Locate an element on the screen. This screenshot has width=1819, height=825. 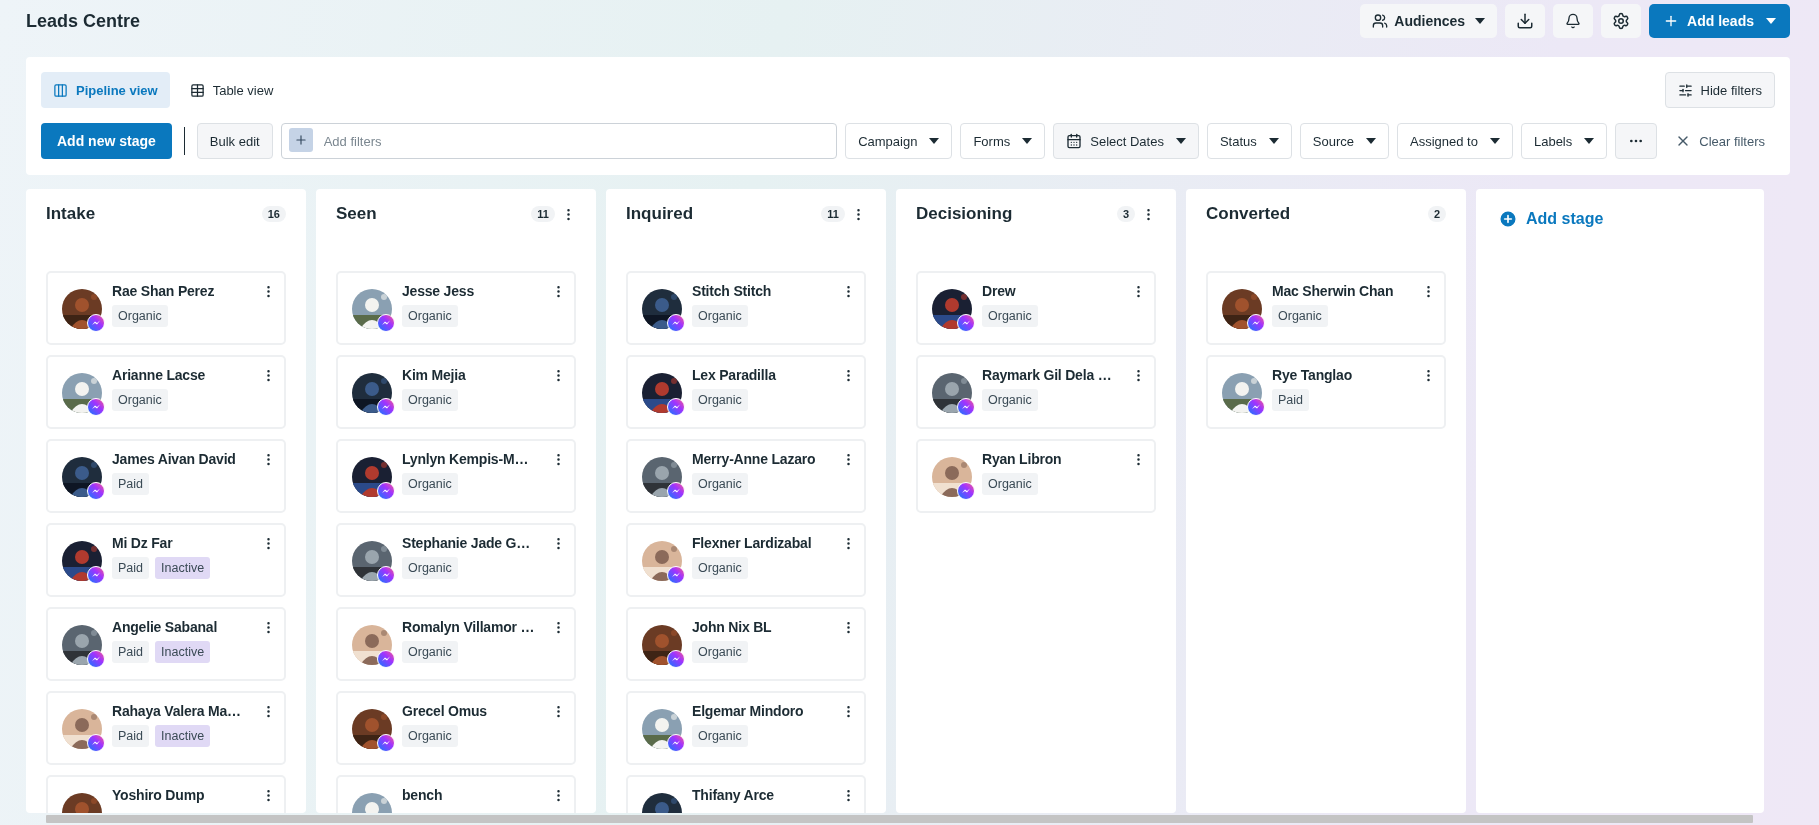
lead-name: Drew is located at coordinates (999, 291).